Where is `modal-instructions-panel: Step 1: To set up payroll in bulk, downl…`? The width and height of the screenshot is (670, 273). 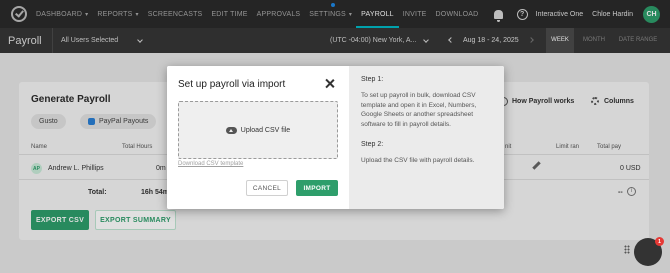 modal-instructions-panel: Step 1: To set up payroll in bulk, downl… is located at coordinates (426, 137).